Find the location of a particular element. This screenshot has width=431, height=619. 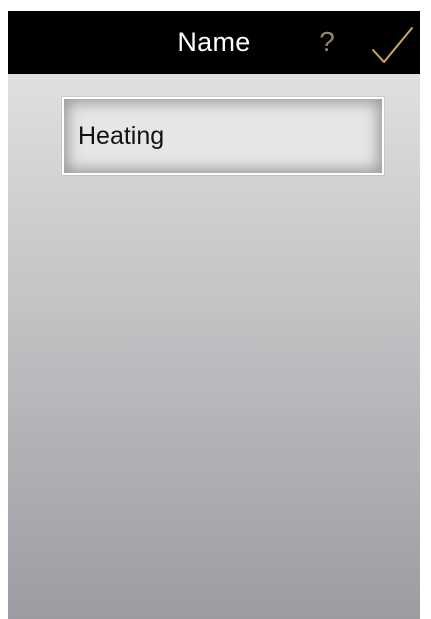

confirm-button is located at coordinates (393, 45).